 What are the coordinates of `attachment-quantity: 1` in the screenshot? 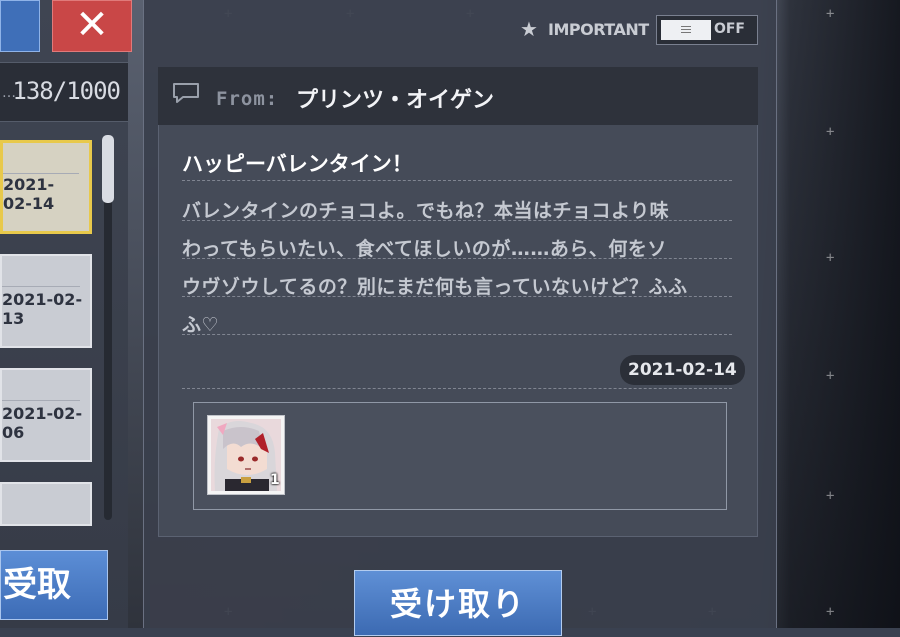 It's located at (275, 480).